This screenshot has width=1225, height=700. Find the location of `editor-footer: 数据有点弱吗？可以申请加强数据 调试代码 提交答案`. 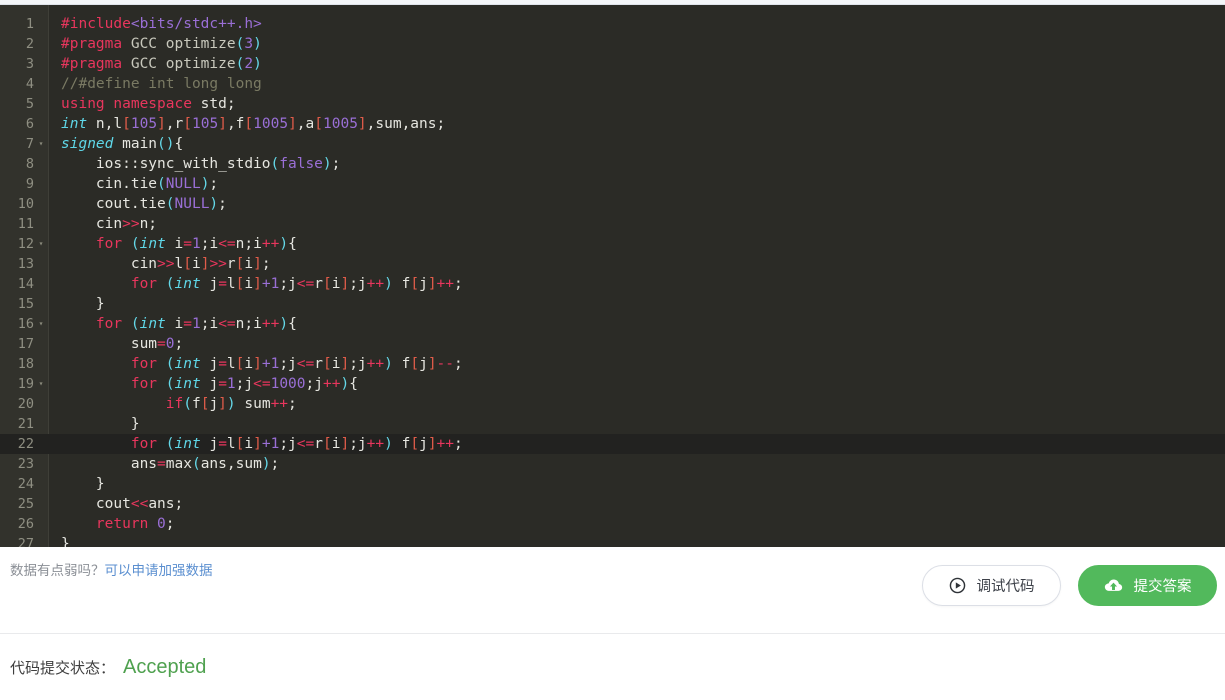

editor-footer: 数据有点弱吗？可以申请加强数据 调试代码 提交答案 is located at coordinates (612, 590).